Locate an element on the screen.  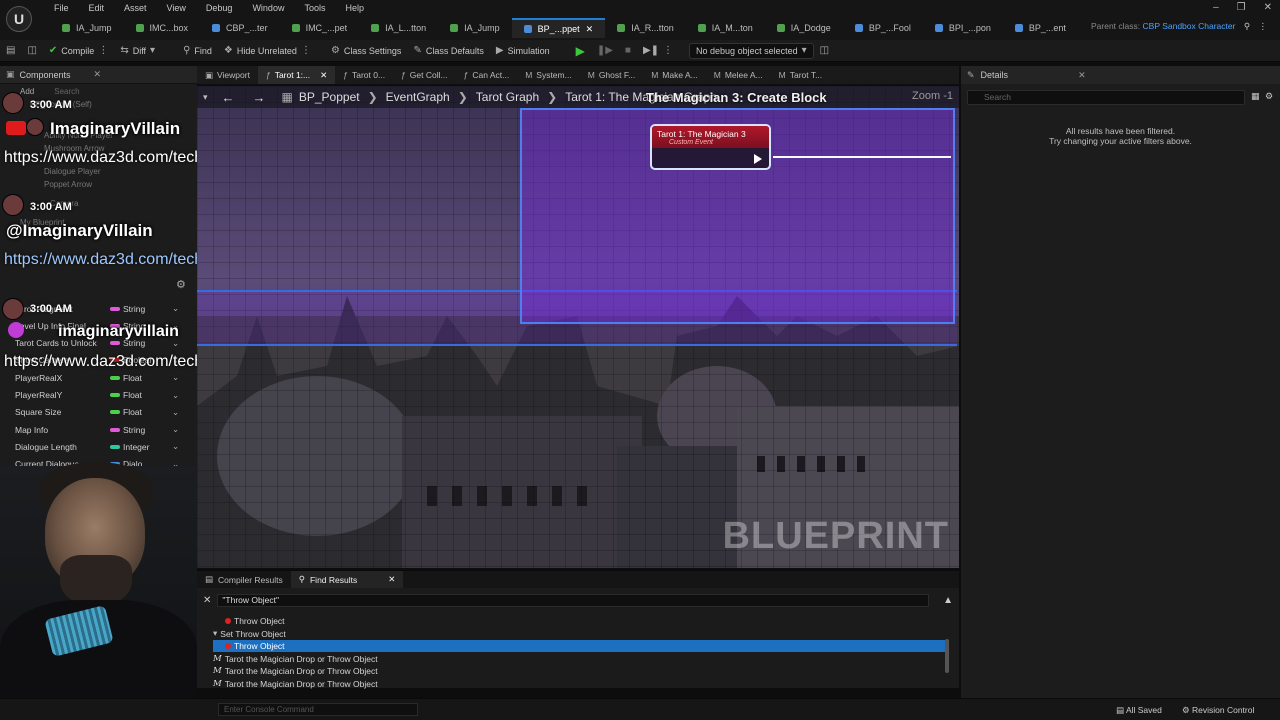
revision-control-button: ⚙ Revision Control is located at coordinates (1218, 710).